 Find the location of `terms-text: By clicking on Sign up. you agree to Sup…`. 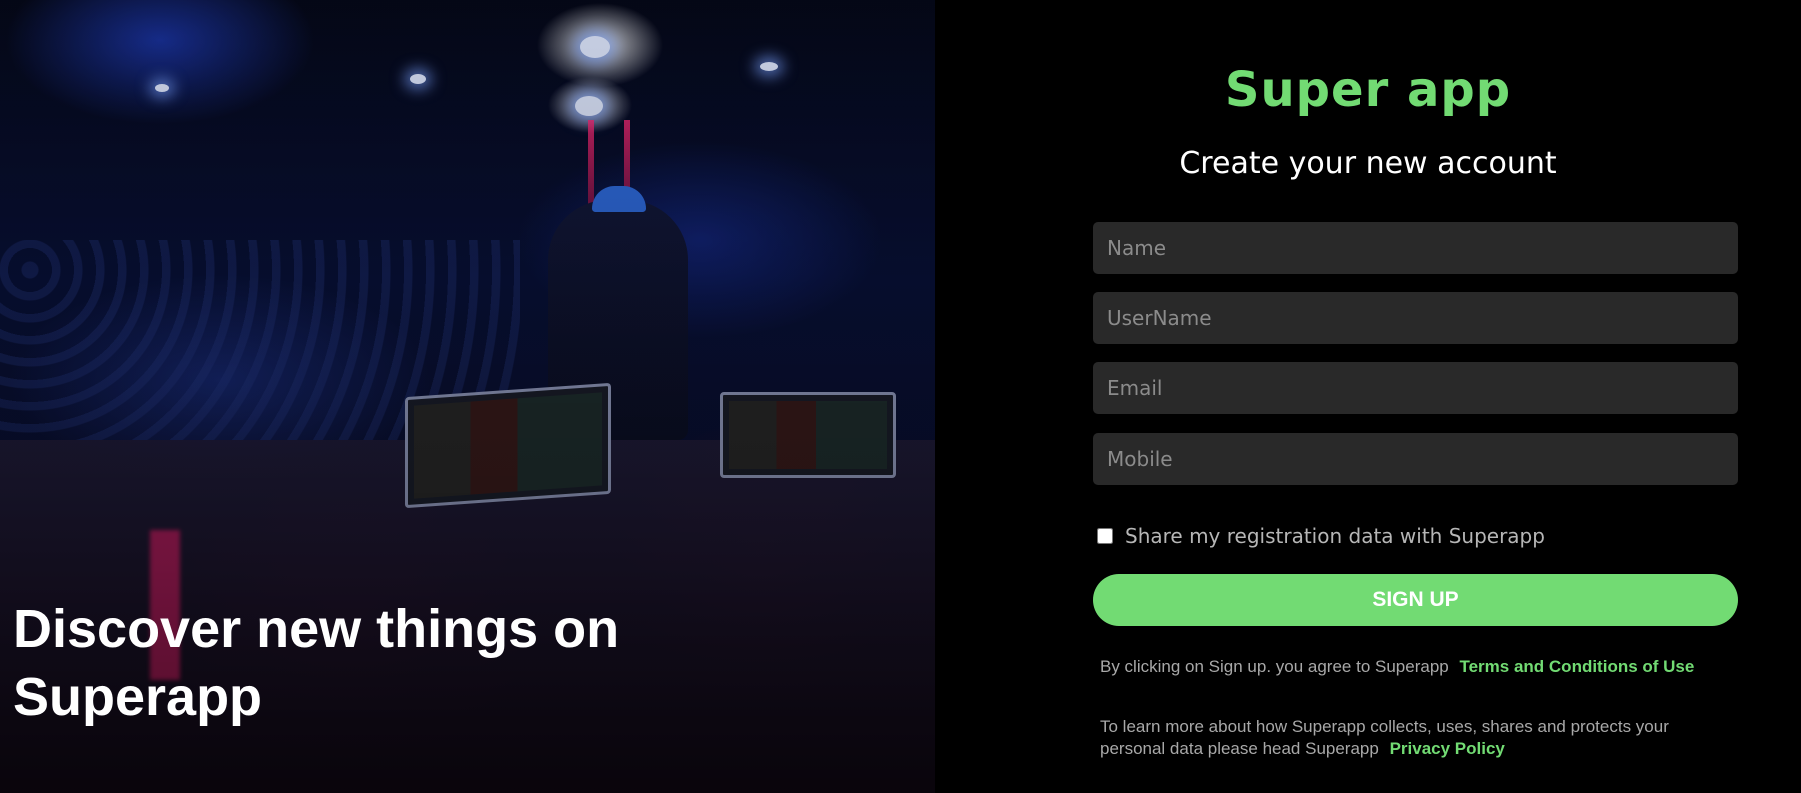

terms-text: By clicking on Sign up. you agree to Sup… is located at coordinates (1274, 666).